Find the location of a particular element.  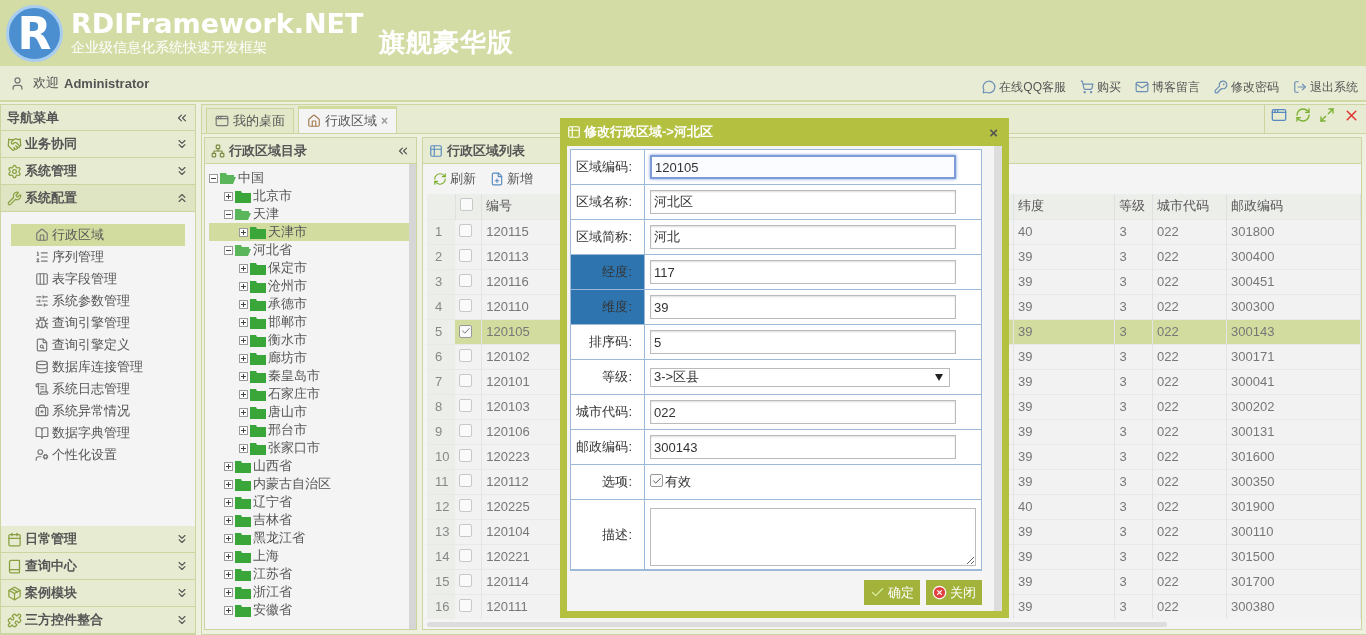

column-header: 编号 is located at coordinates (522, 206).